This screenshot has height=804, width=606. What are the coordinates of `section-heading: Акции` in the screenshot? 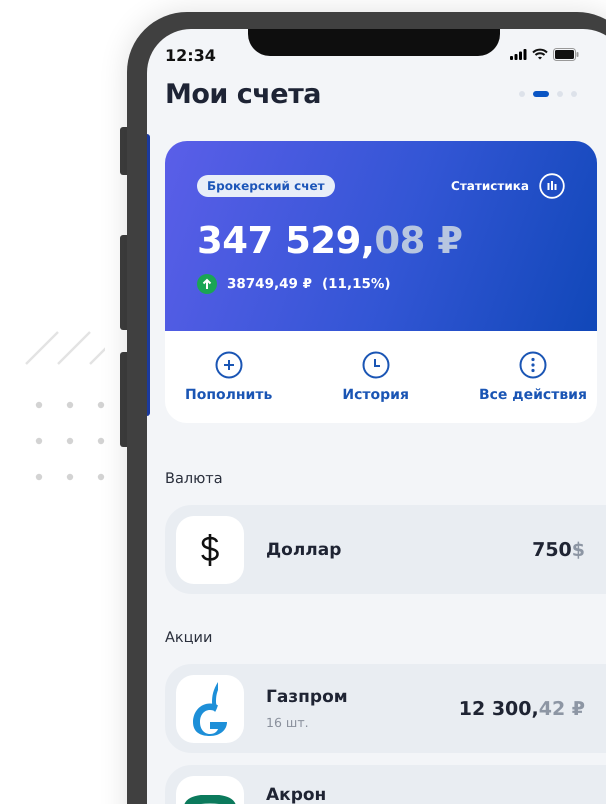 It's located at (189, 638).